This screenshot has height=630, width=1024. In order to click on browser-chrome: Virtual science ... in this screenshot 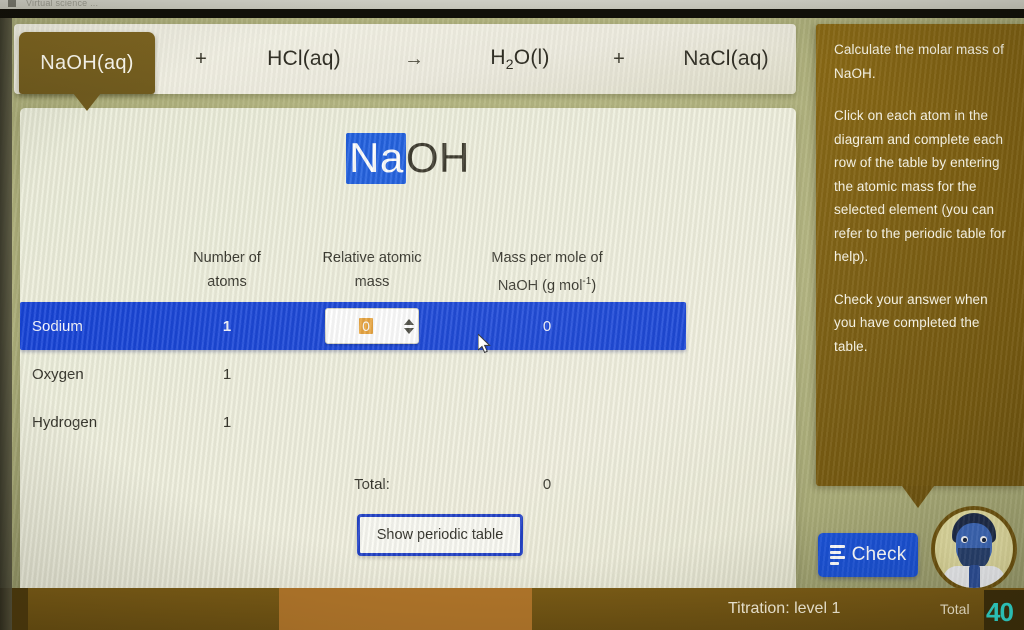, I will do `click(512, 4)`.